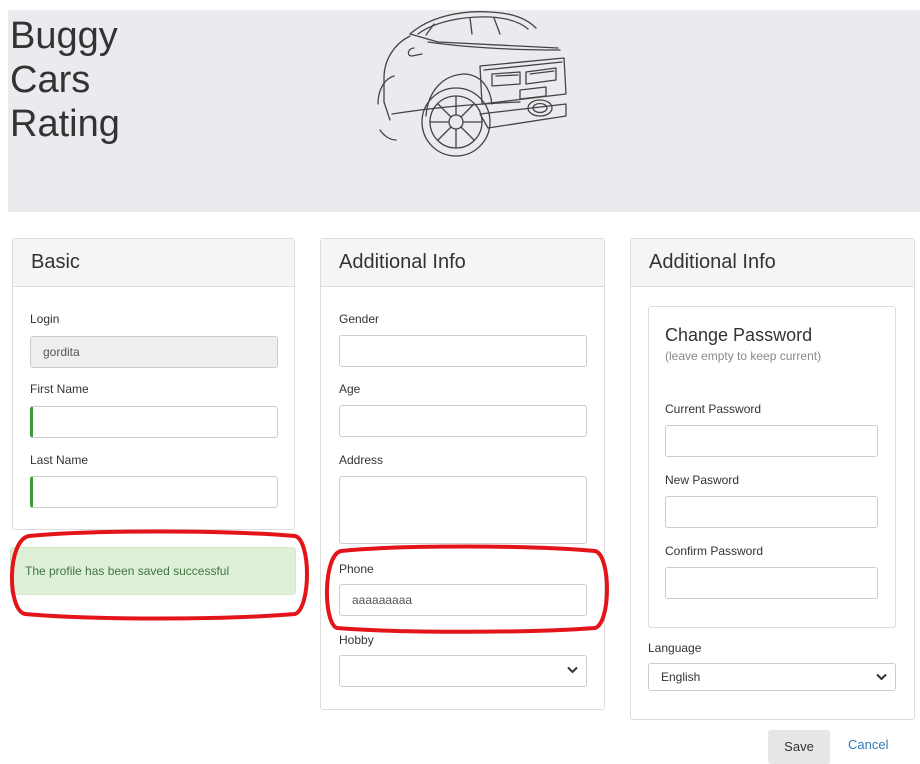 This screenshot has height=764, width=920. Describe the element at coordinates (702, 480) in the screenshot. I see `new-password-label: New Pasword` at that location.